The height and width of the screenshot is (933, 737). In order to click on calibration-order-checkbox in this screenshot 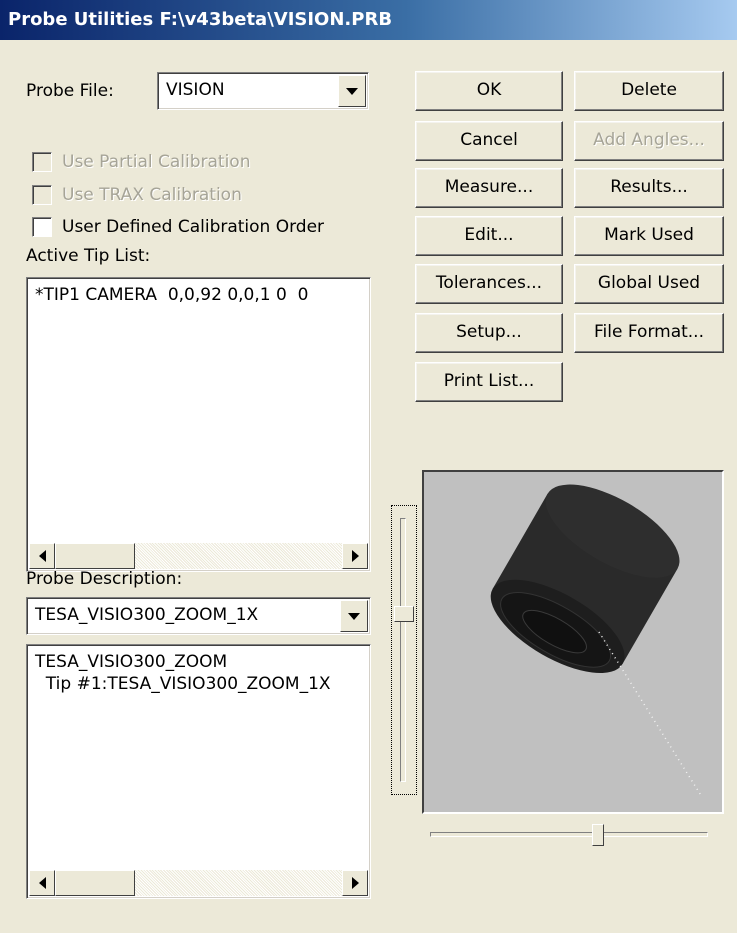, I will do `click(42, 227)`.